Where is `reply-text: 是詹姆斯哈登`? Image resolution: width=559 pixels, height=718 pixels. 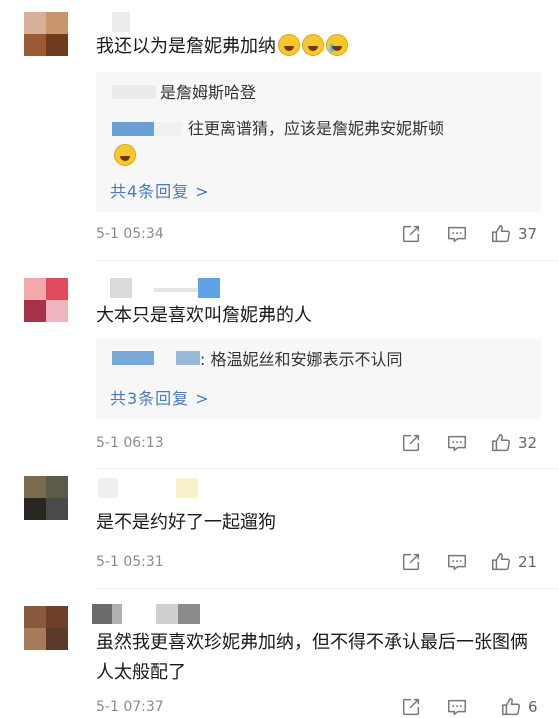 reply-text: 是詹姆斯哈登 is located at coordinates (208, 93).